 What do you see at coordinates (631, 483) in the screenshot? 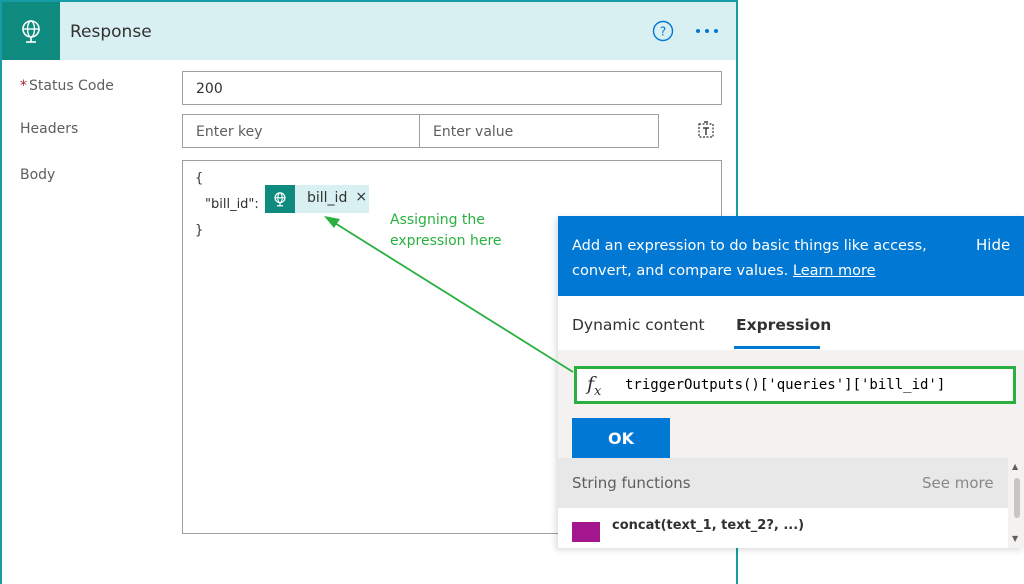
I see `string-functions-title: String functions` at bounding box center [631, 483].